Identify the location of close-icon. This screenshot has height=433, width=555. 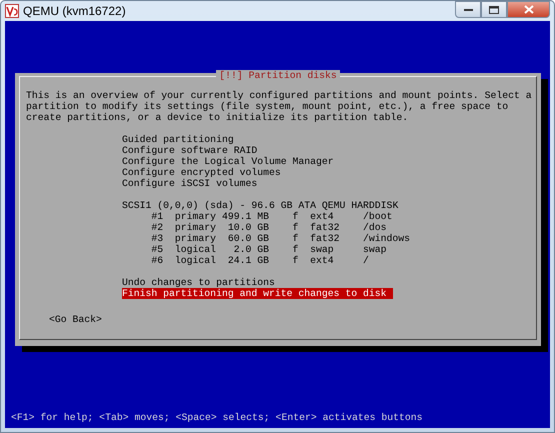
(529, 9).